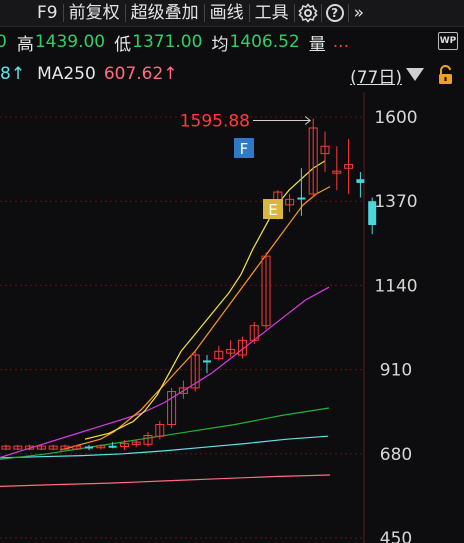 The image size is (464, 543). I want to click on draw-line-button: 画线, so click(227, 13).